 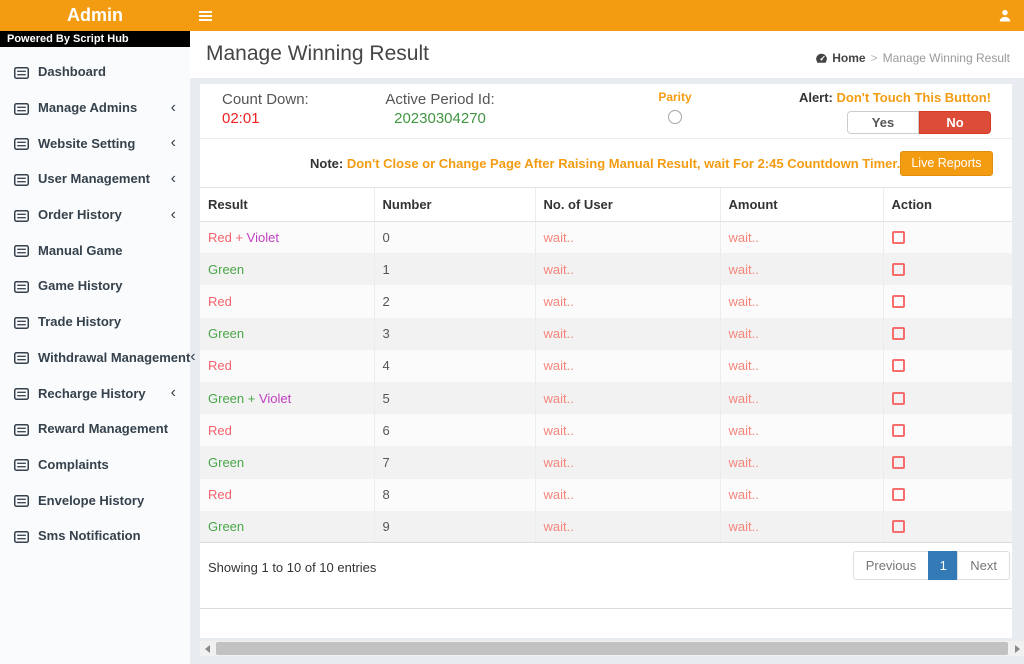 I want to click on hamburger-menu-button, so click(x=210, y=15).